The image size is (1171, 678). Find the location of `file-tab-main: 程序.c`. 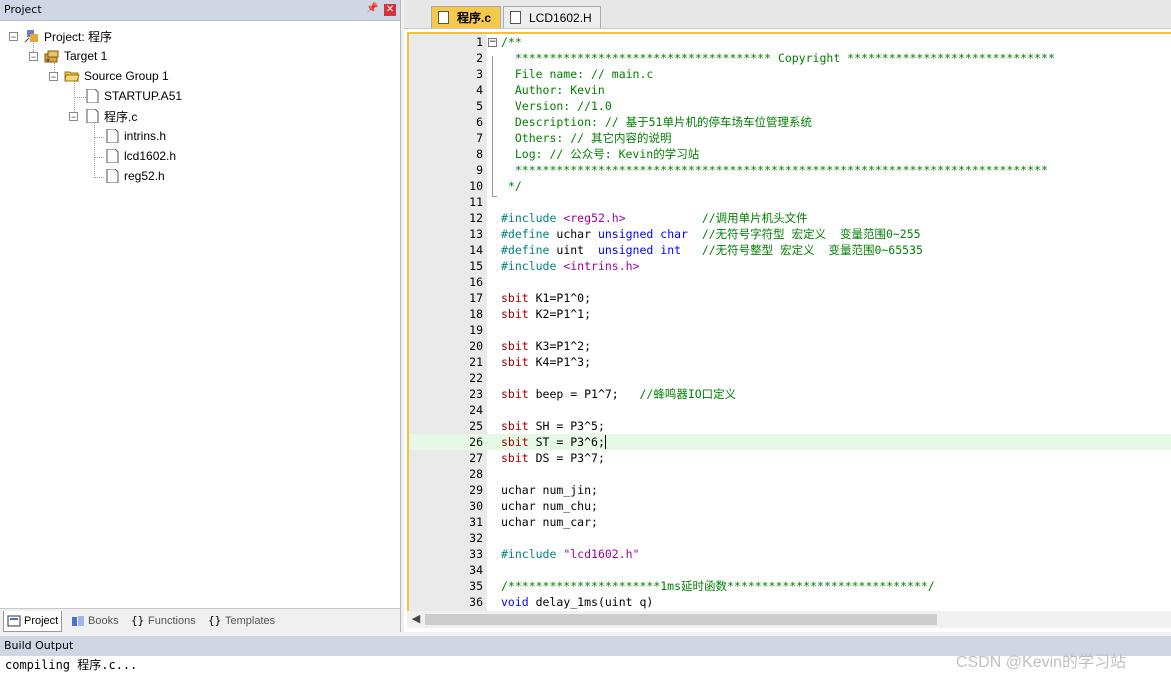

file-tab-main: 程序.c is located at coordinates (466, 17).